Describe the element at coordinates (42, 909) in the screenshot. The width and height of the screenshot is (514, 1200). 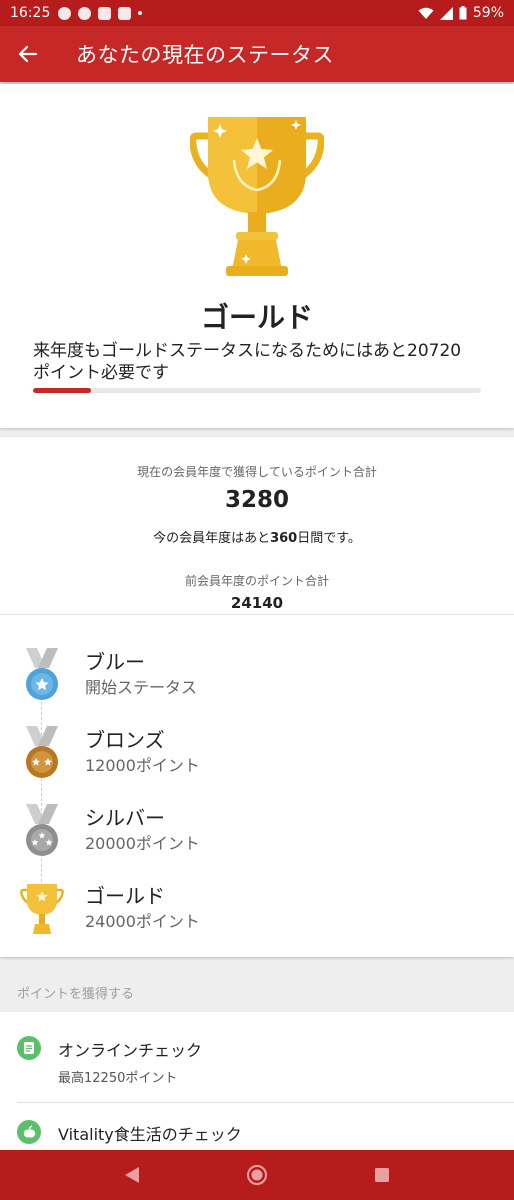
I see `gold-trophy-small-icon` at that location.